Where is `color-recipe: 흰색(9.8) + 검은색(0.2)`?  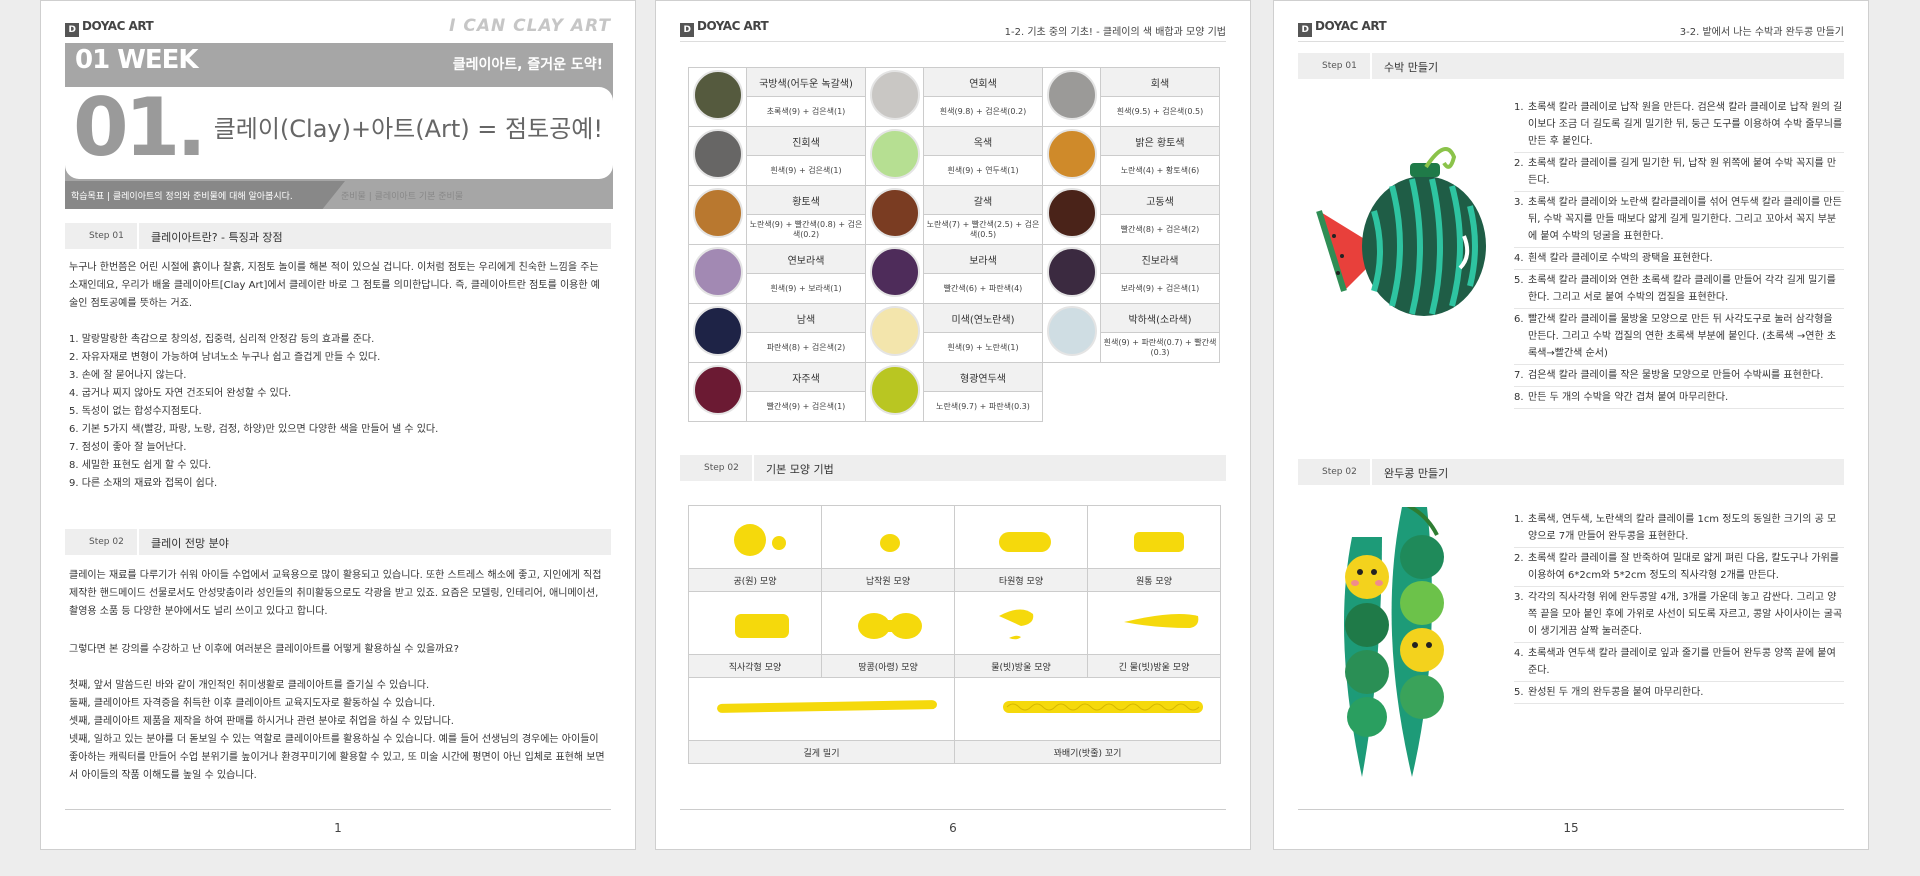 color-recipe: 흰색(9.8) + 검은색(0.2) is located at coordinates (983, 111).